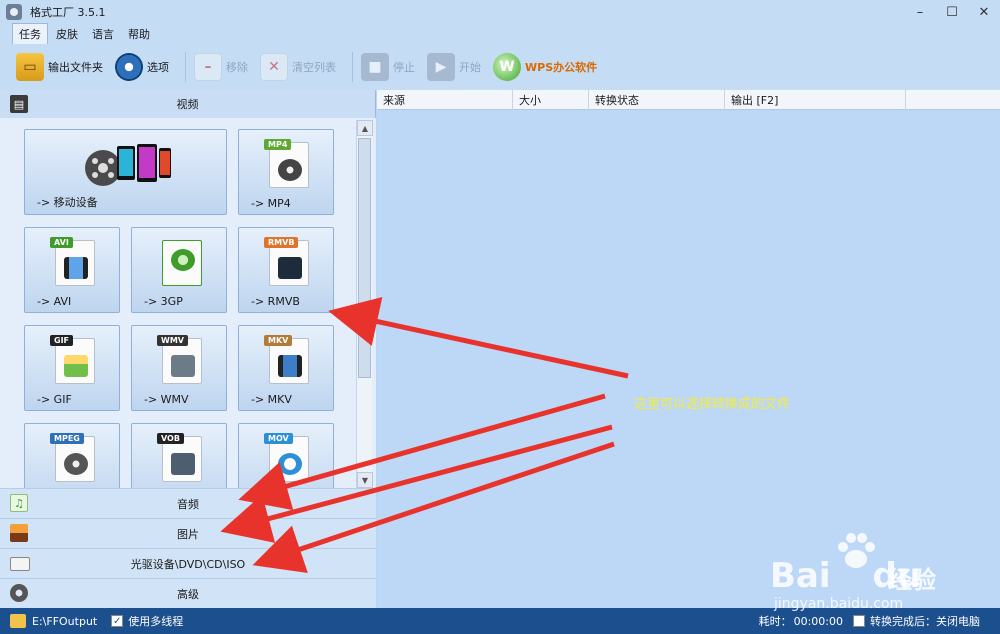 The height and width of the screenshot is (634, 1000). What do you see at coordinates (286, 359) in the screenshot?
I see `mkv-file-icon: MKV` at bounding box center [286, 359].